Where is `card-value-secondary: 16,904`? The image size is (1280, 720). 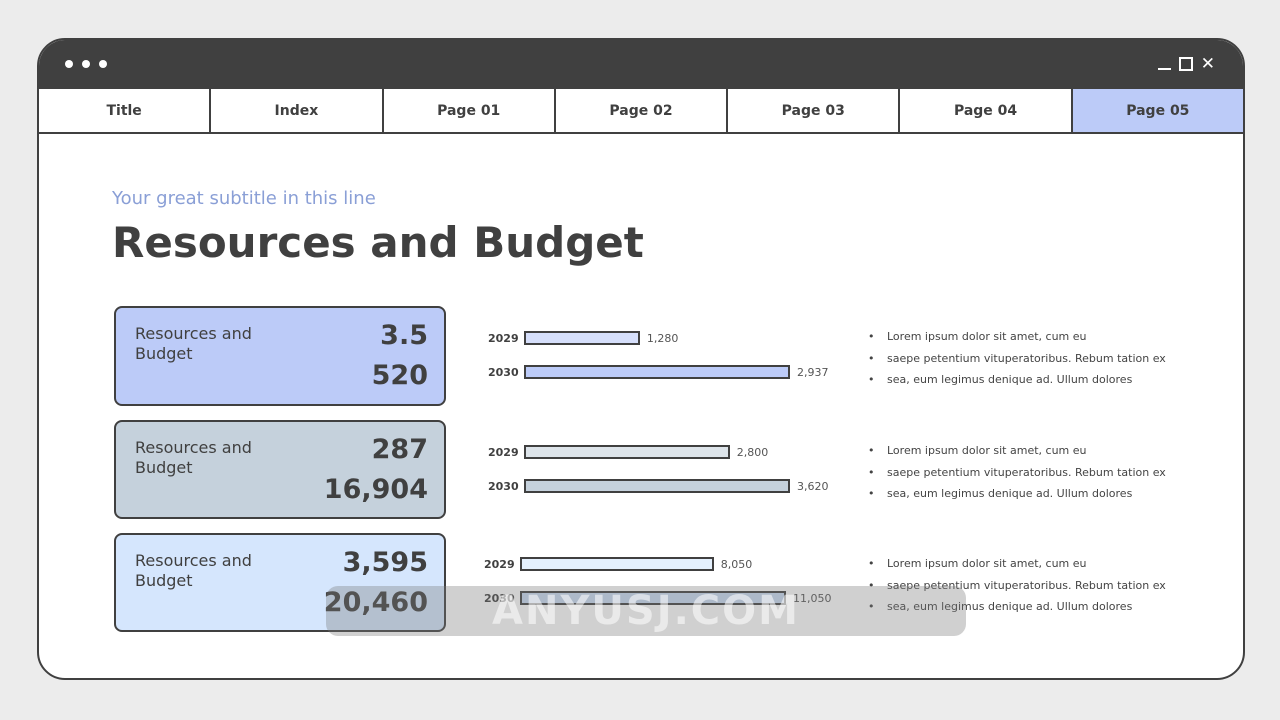 card-value-secondary: 16,904 is located at coordinates (375, 489).